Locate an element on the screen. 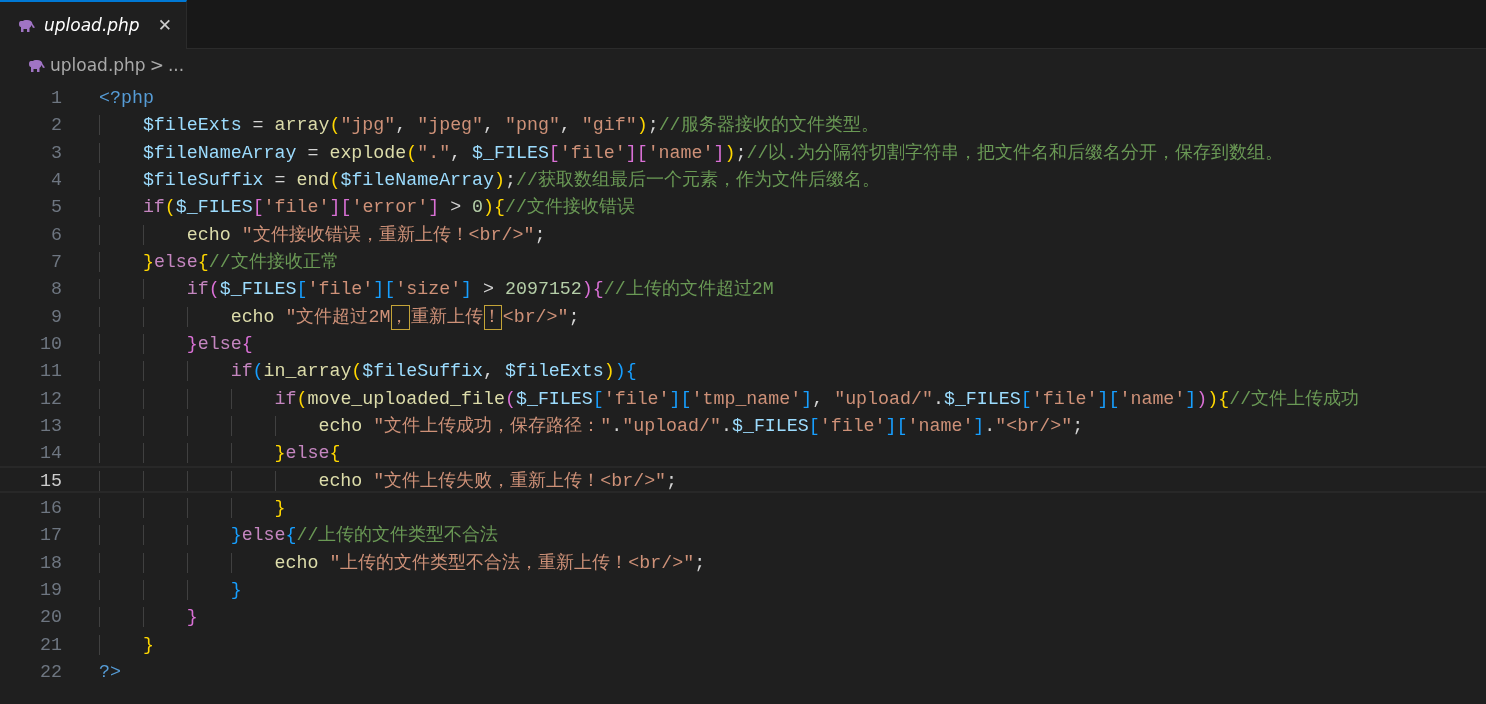  code-line: echo "文件上传失败，重新上传！<br/>"; is located at coordinates (388, 479).